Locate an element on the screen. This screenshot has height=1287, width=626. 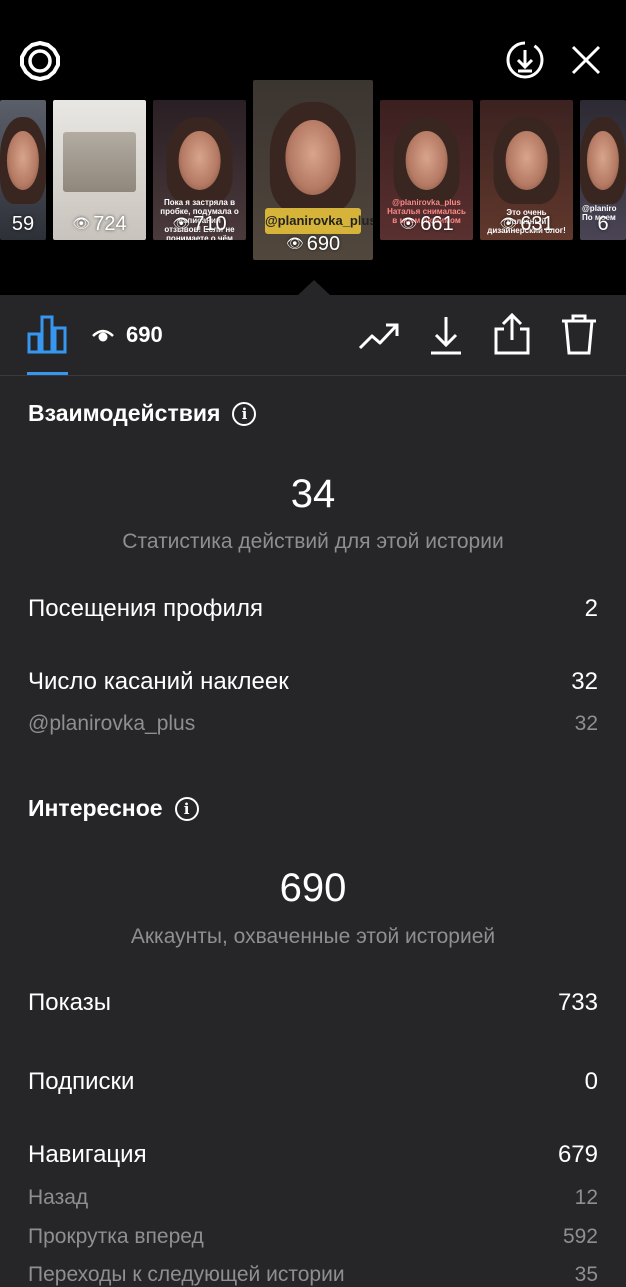
share-icon is located at coordinates (512, 334).